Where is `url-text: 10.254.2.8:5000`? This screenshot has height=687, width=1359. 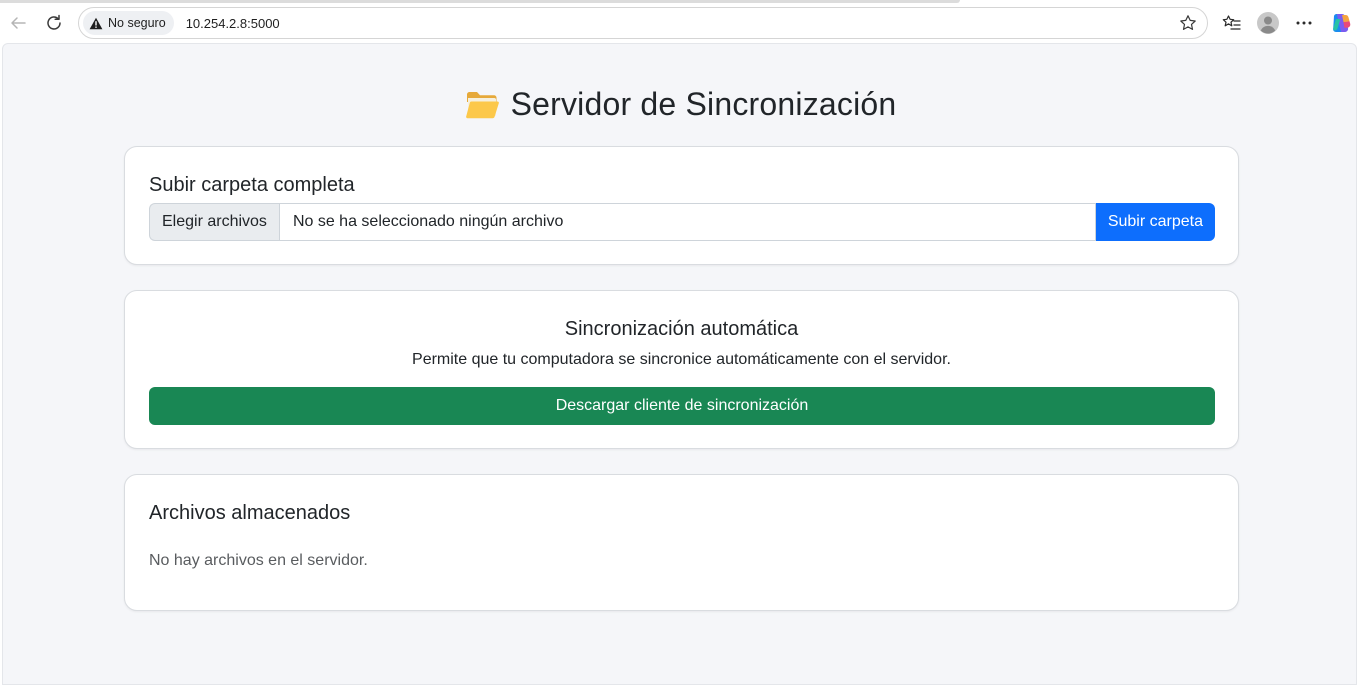
url-text: 10.254.2.8:5000 is located at coordinates (233, 23).